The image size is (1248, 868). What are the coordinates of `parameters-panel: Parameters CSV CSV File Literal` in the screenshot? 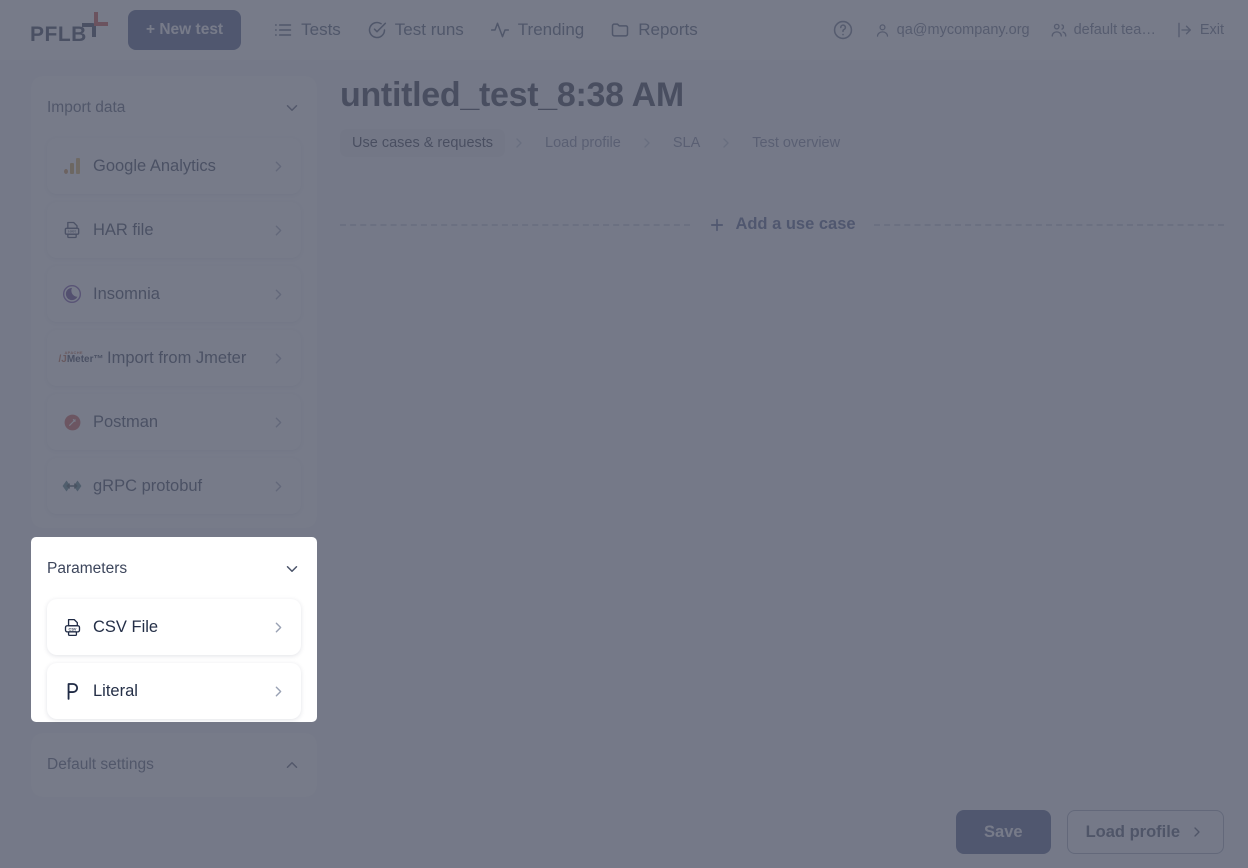 It's located at (174, 629).